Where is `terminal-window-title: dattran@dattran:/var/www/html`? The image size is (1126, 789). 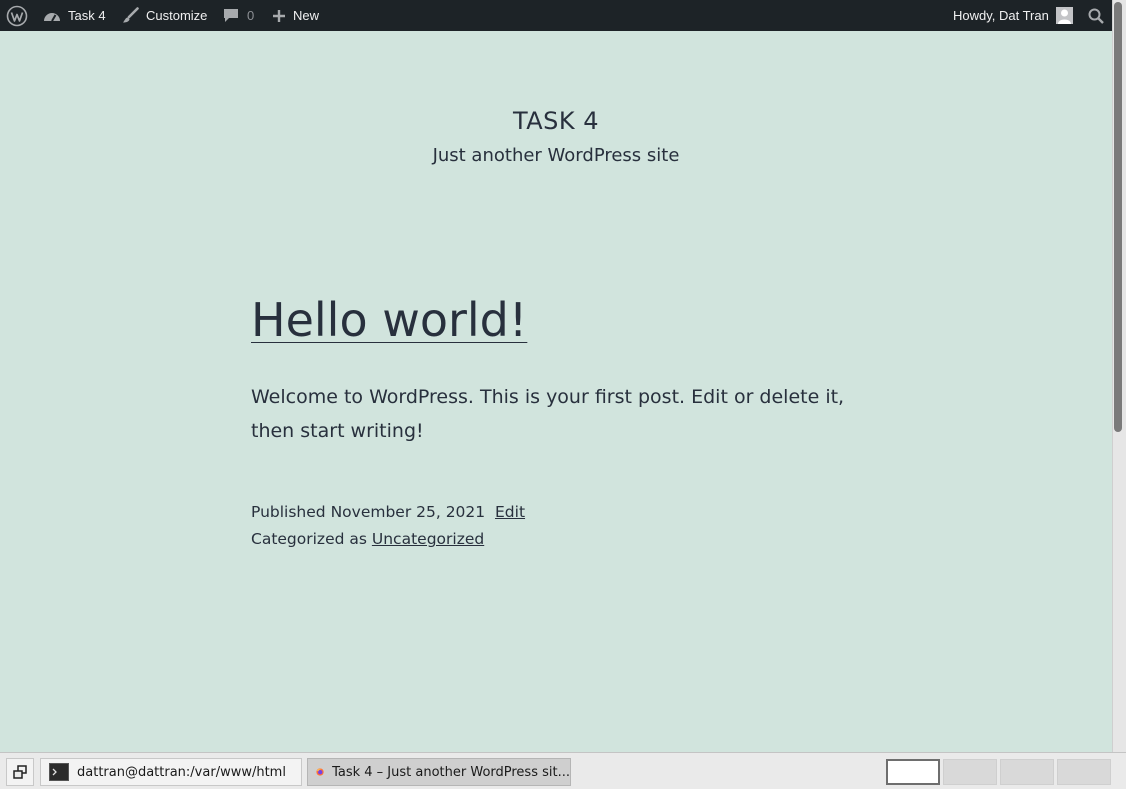 terminal-window-title: dattran@dattran:/var/www/html is located at coordinates (181, 772).